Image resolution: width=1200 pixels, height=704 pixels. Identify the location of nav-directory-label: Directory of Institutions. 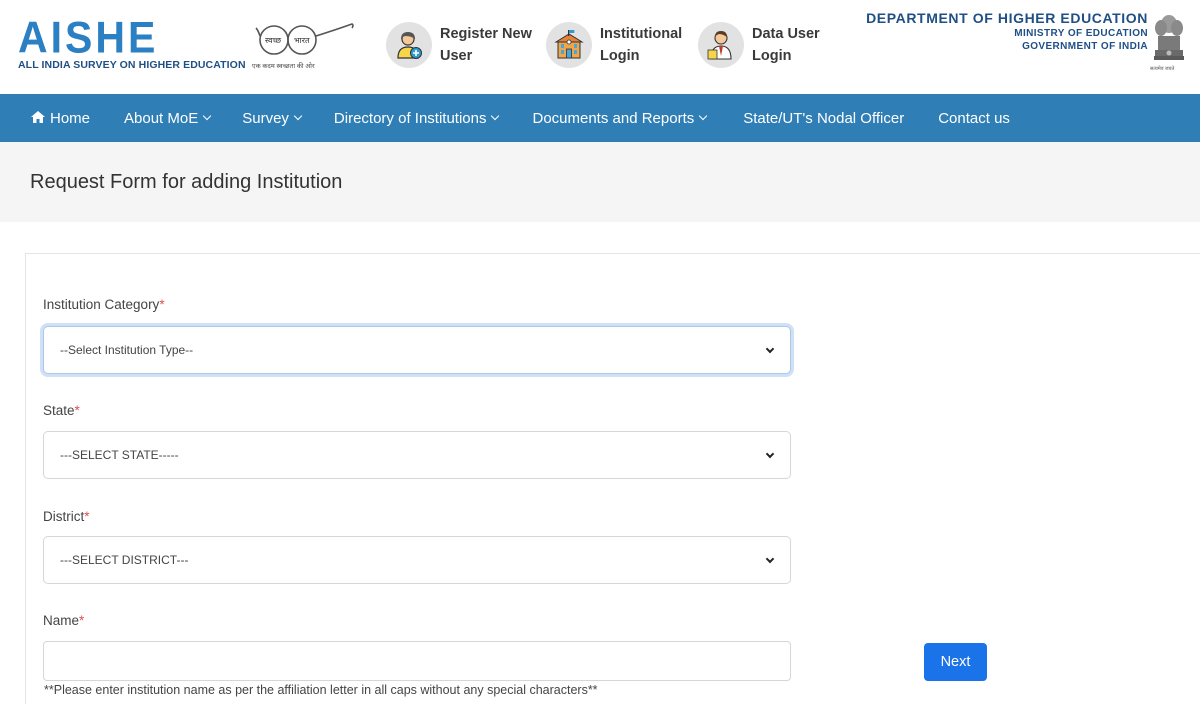
(410, 118).